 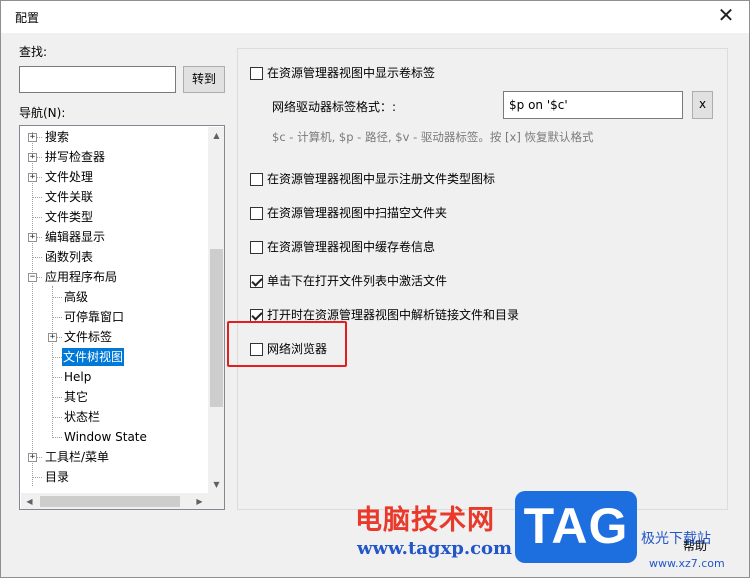 What do you see at coordinates (82, 417) in the screenshot?
I see `tree-item-status-bar: 状态栏` at bounding box center [82, 417].